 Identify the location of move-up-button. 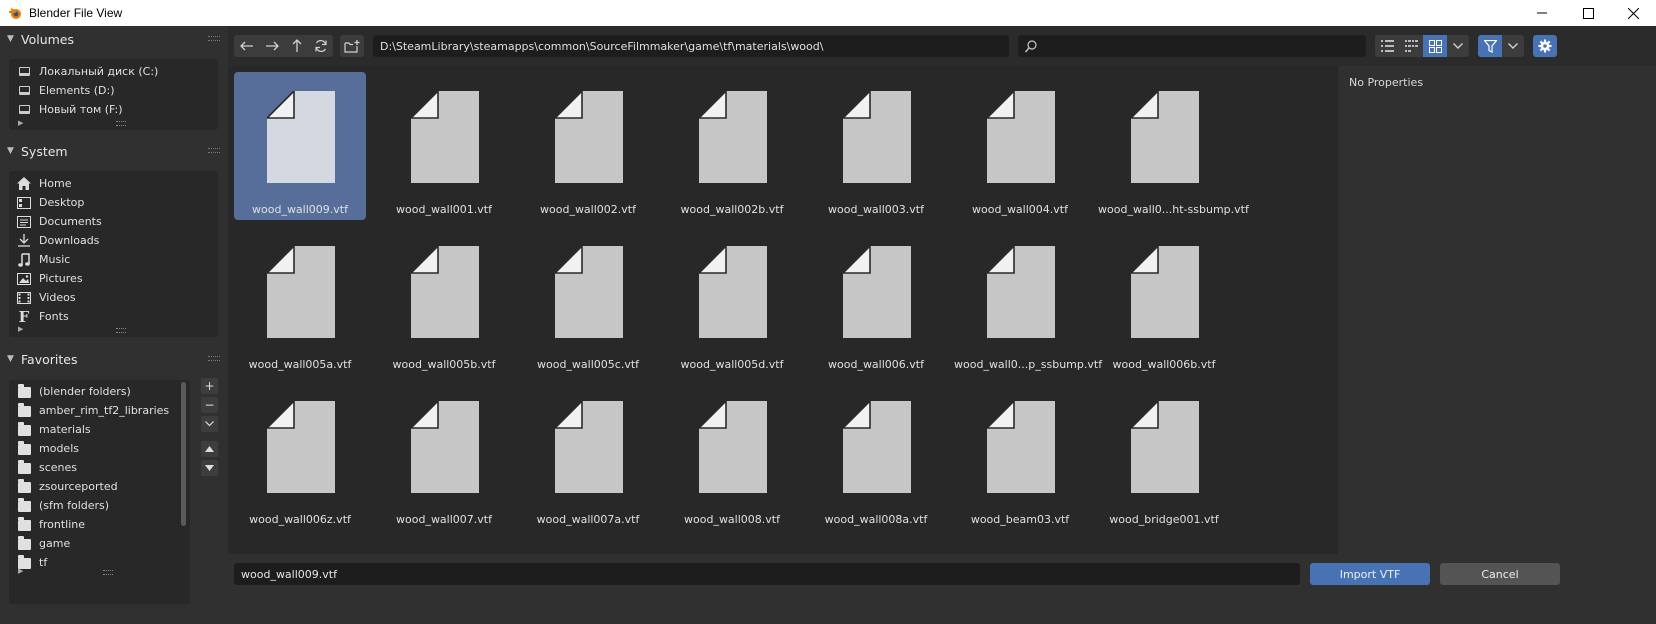
(209, 449).